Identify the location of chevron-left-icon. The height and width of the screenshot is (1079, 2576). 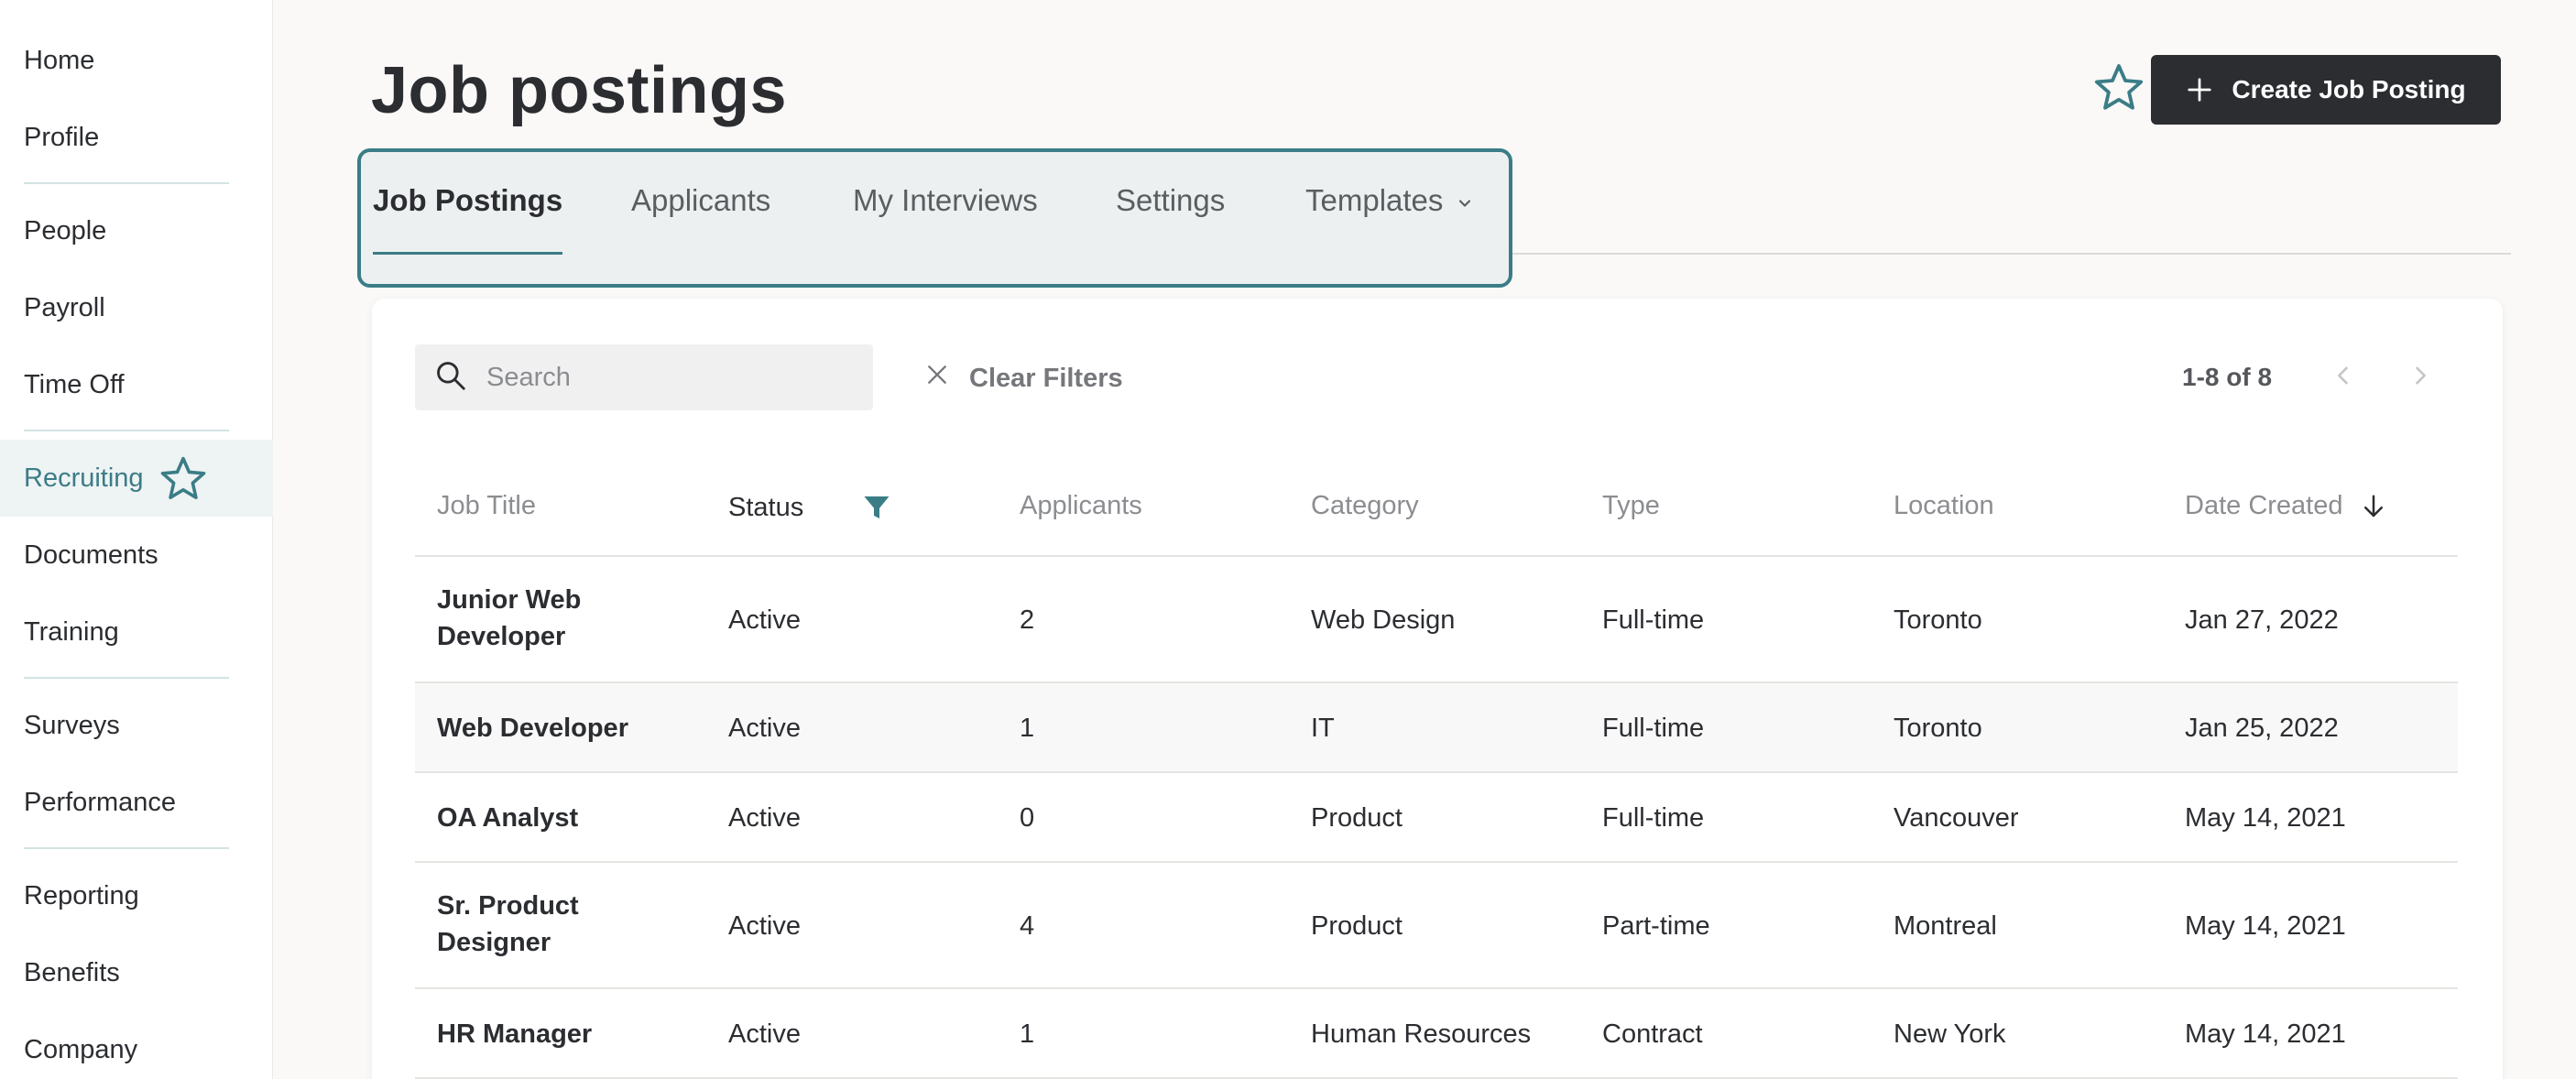
(2343, 378).